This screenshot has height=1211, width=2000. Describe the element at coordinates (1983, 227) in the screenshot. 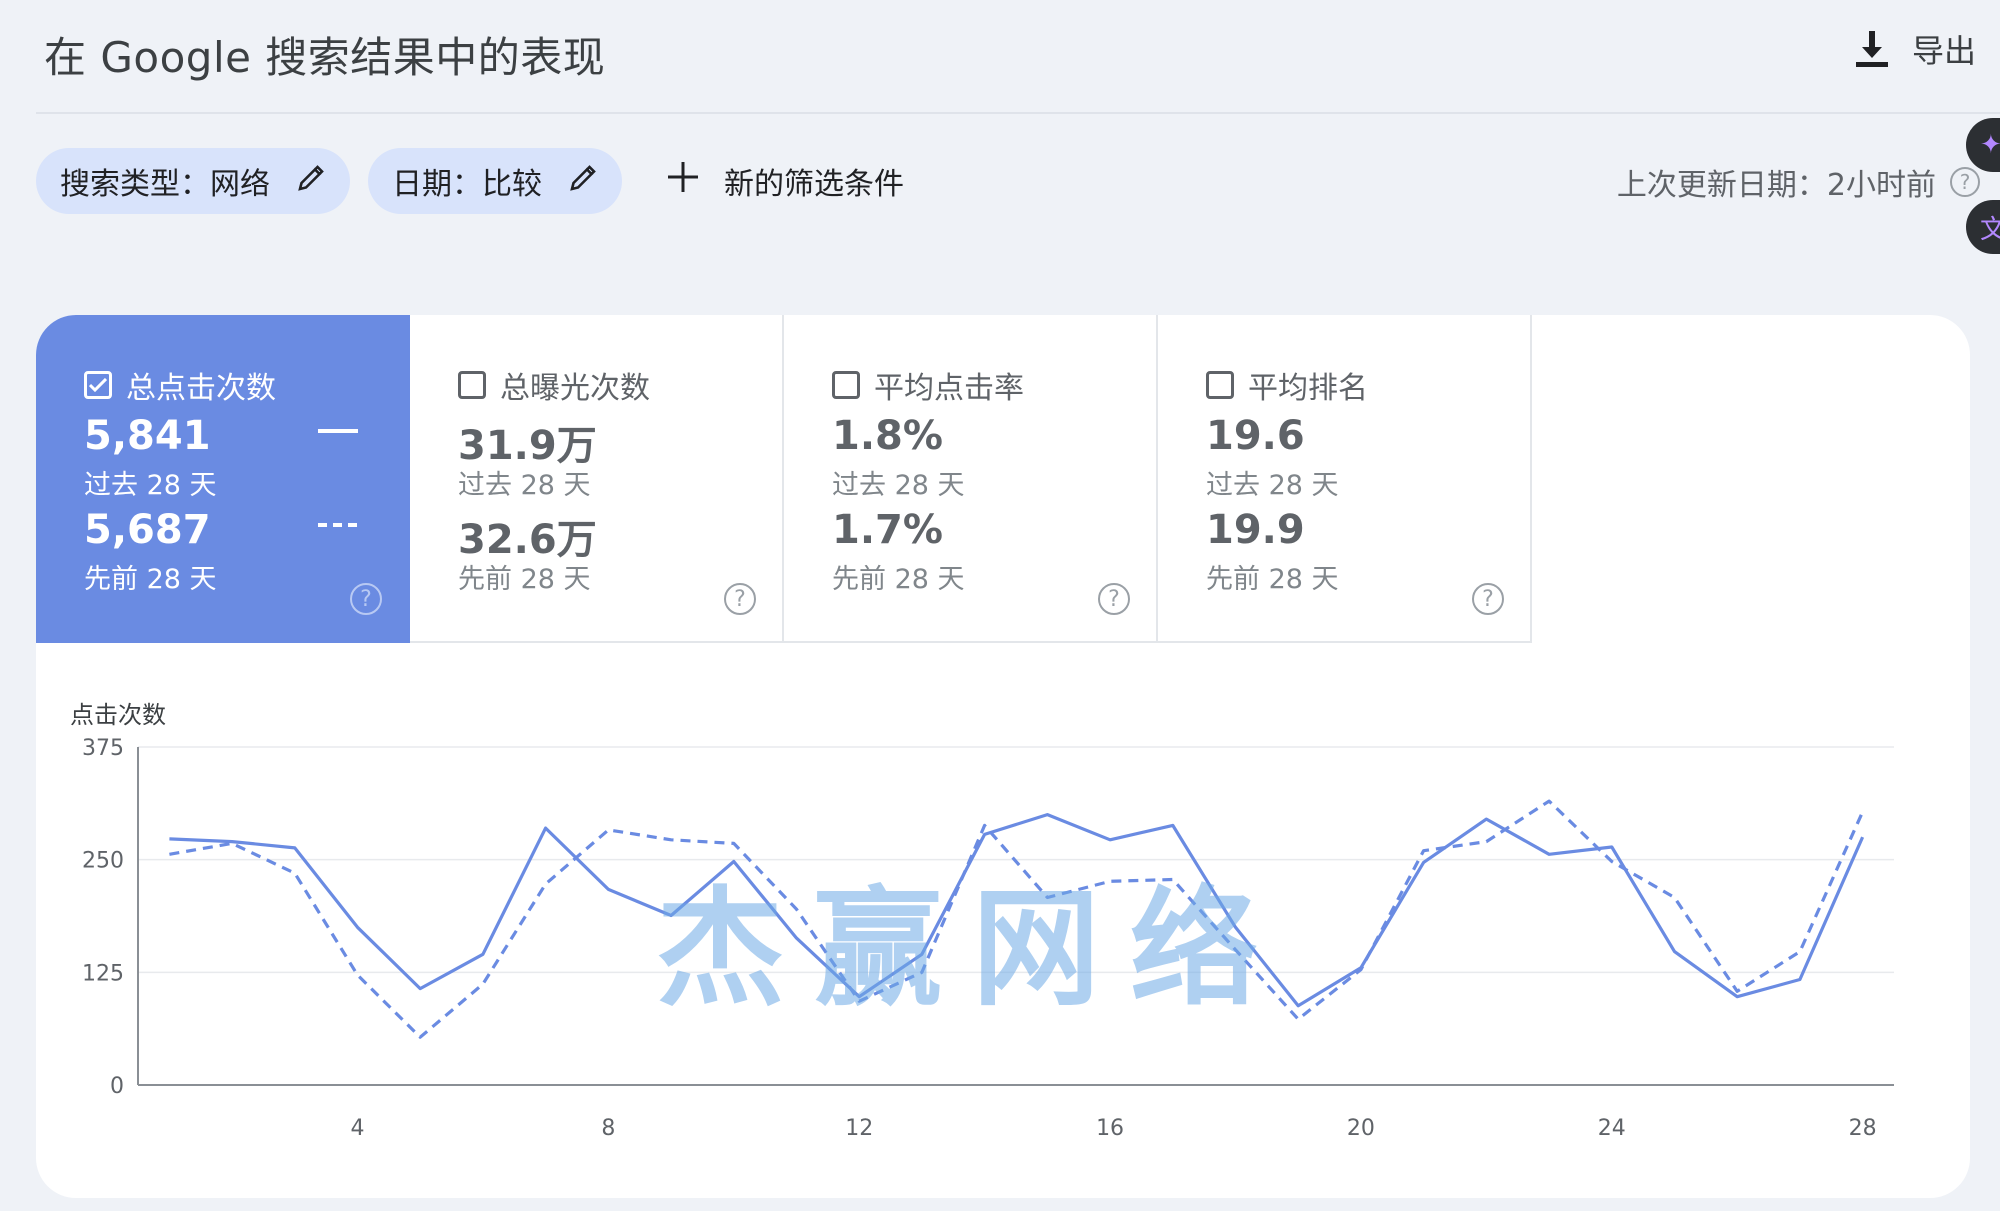

I see `translate-icon: 文` at that location.